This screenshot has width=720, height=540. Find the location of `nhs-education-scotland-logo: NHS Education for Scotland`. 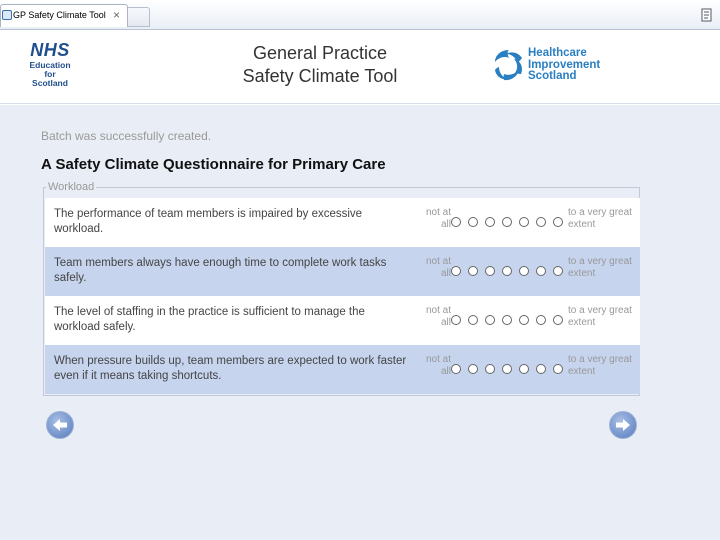

nhs-education-scotland-logo: NHS Education for Scotland is located at coordinates (50, 64).